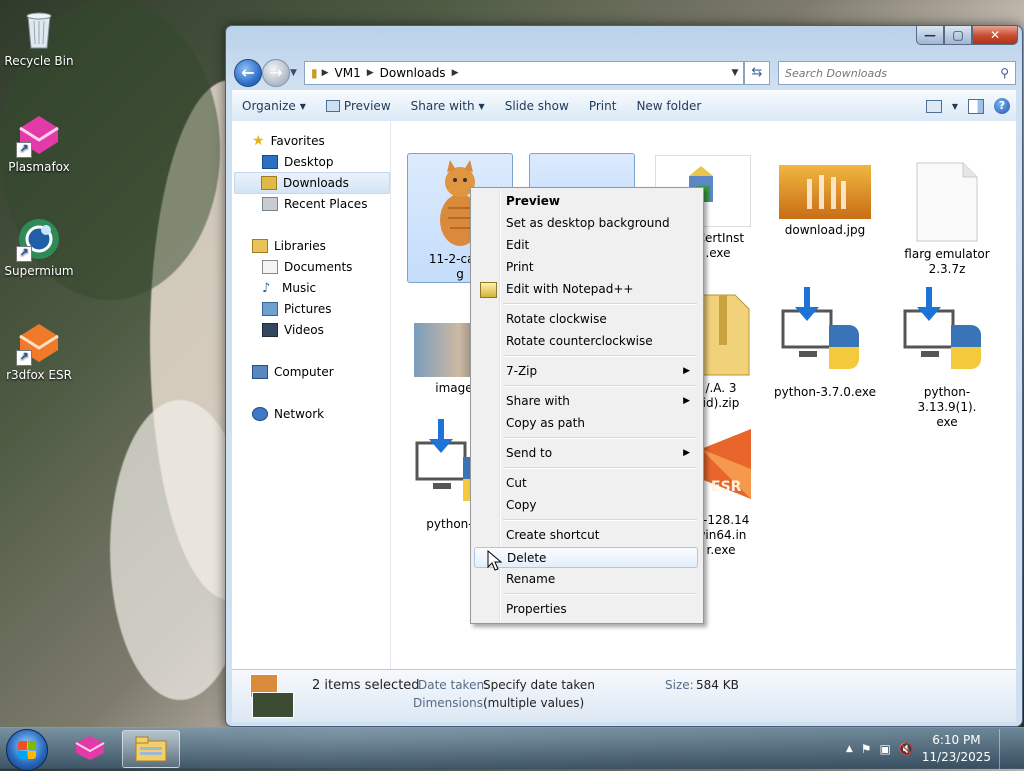 This screenshot has width=1024, height=771. Describe the element at coordinates (248, 73) in the screenshot. I see `back-button: ←` at that location.